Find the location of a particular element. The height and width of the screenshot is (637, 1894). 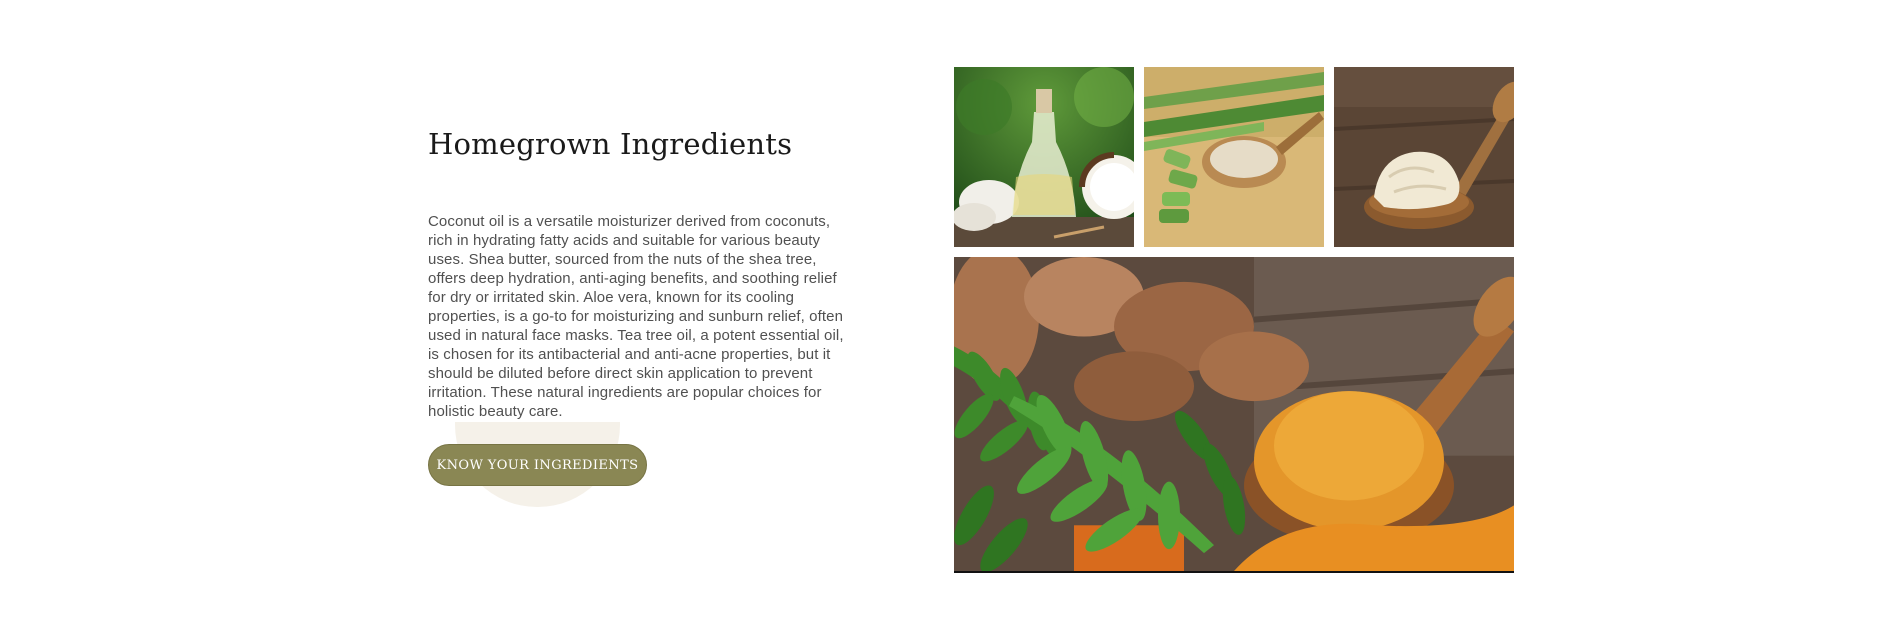

section-title: Homegrown Ingredients is located at coordinates (610, 144).